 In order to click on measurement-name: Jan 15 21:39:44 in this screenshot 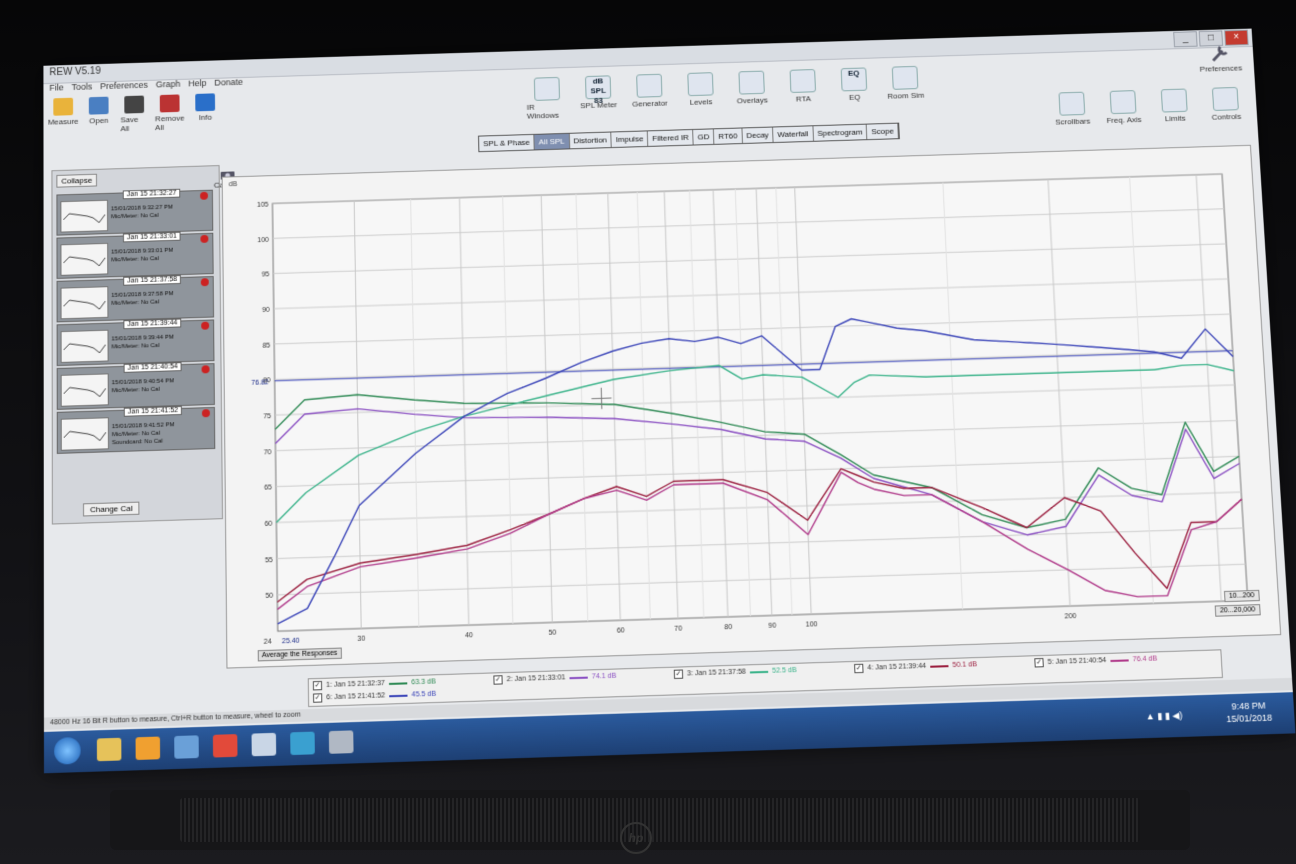, I will do `click(152, 323)`.